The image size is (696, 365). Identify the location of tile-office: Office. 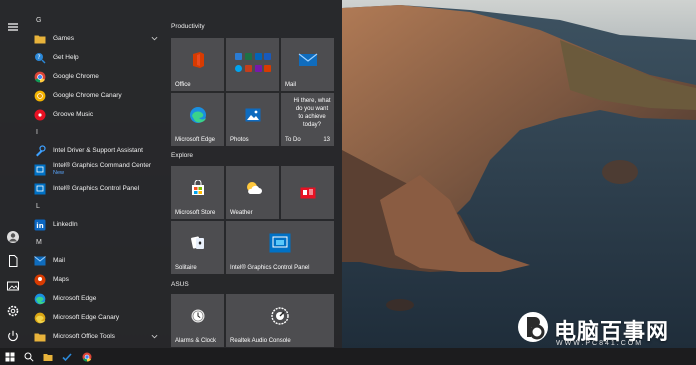
(197, 64).